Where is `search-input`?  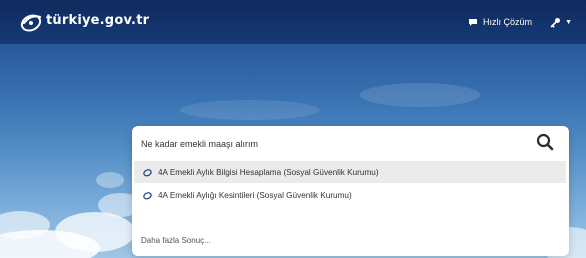
search-input is located at coordinates (331, 144).